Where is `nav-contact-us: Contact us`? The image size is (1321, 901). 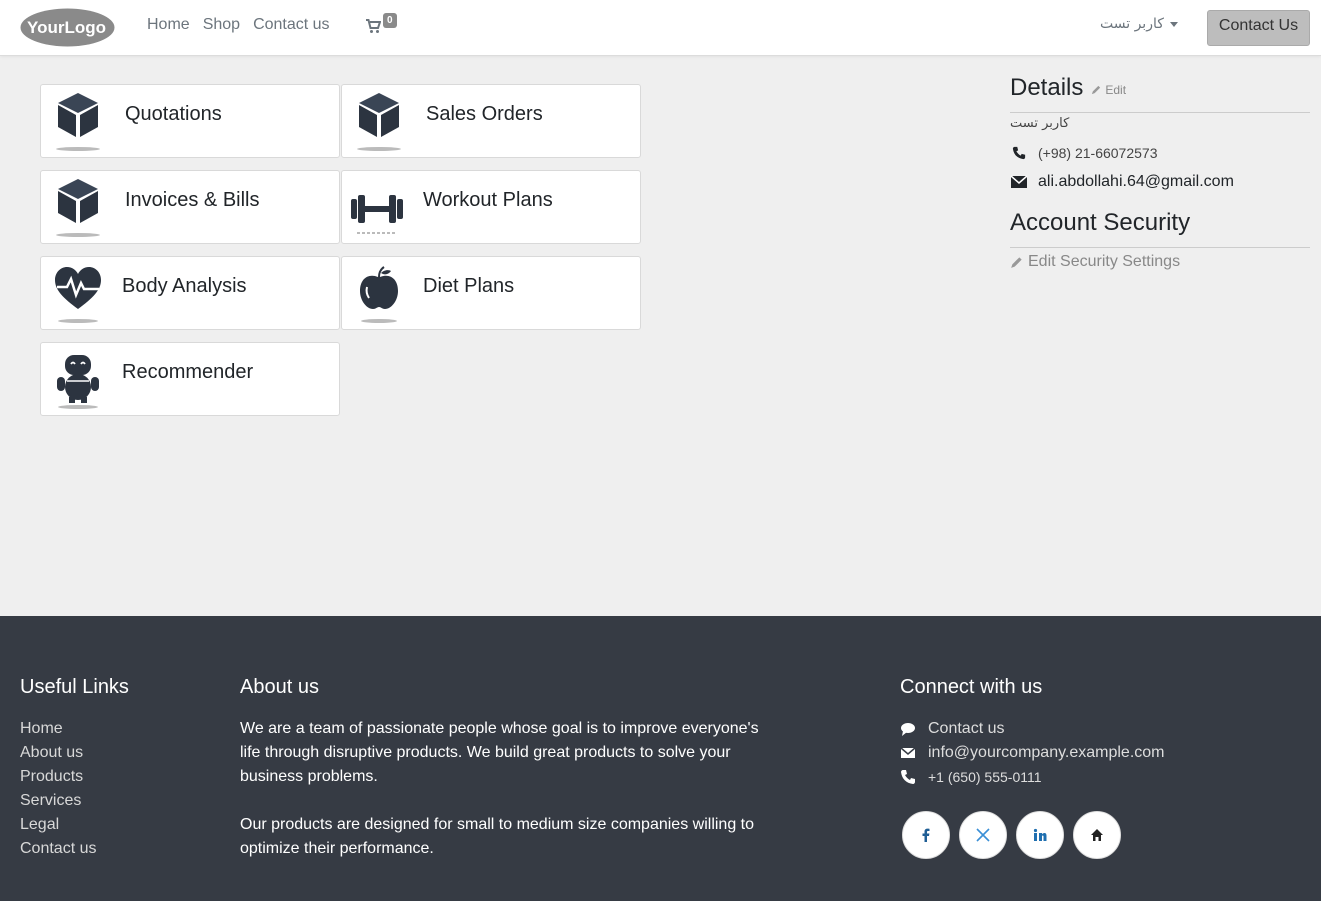
nav-contact-us: Contact us is located at coordinates (291, 25).